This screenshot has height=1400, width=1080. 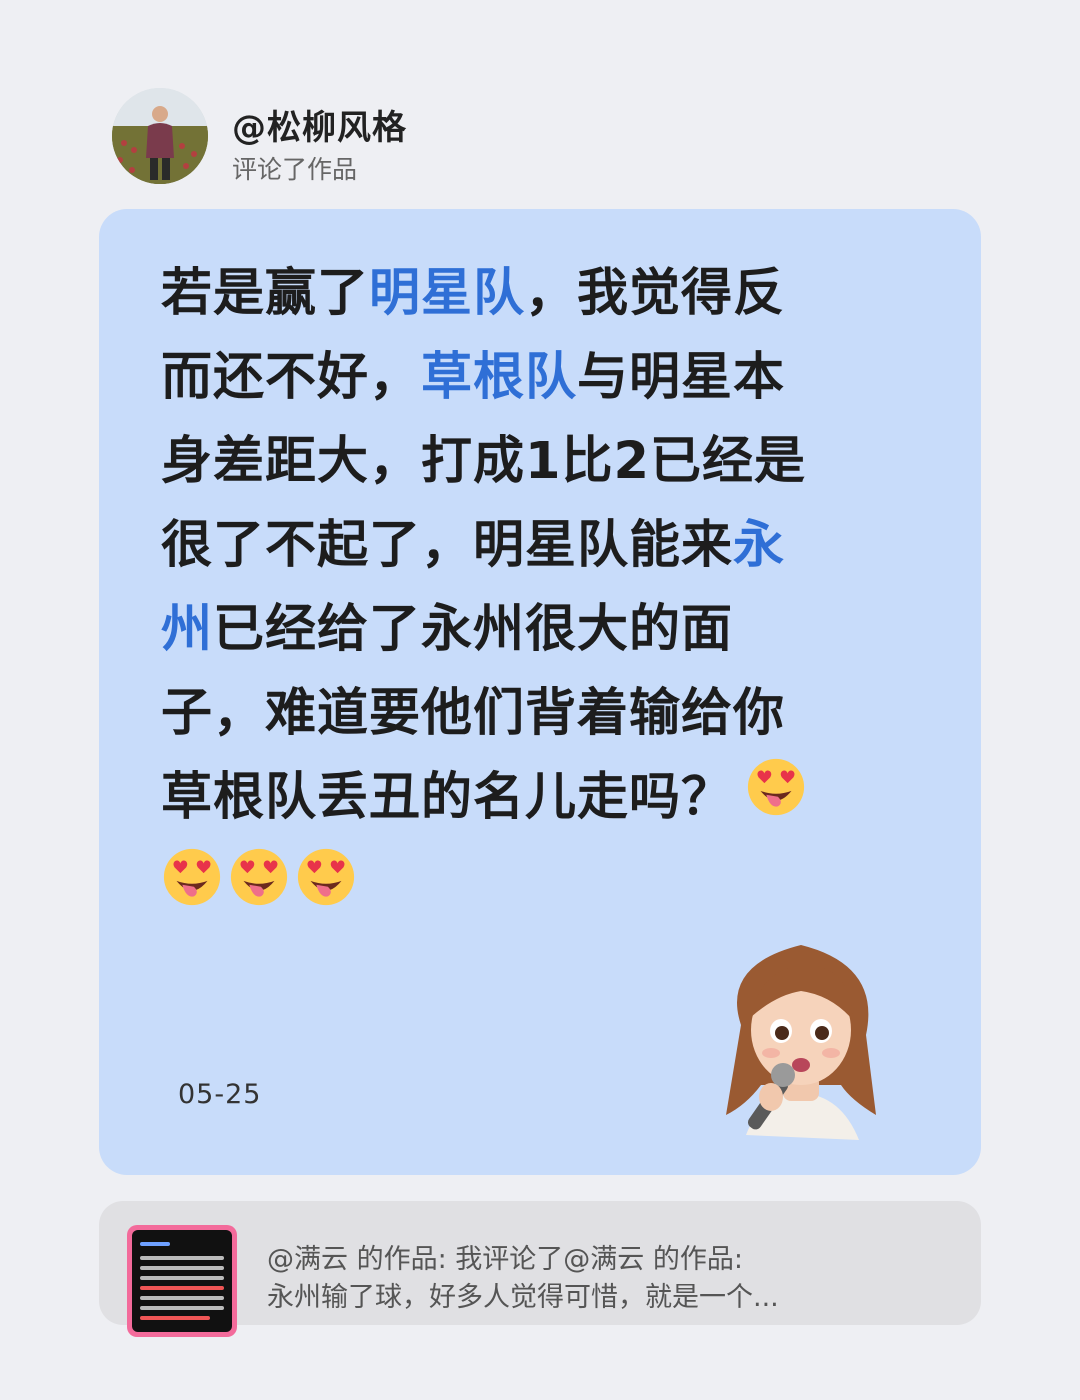 I want to click on memoji-girl-singing-icon, so click(x=801, y=1042).